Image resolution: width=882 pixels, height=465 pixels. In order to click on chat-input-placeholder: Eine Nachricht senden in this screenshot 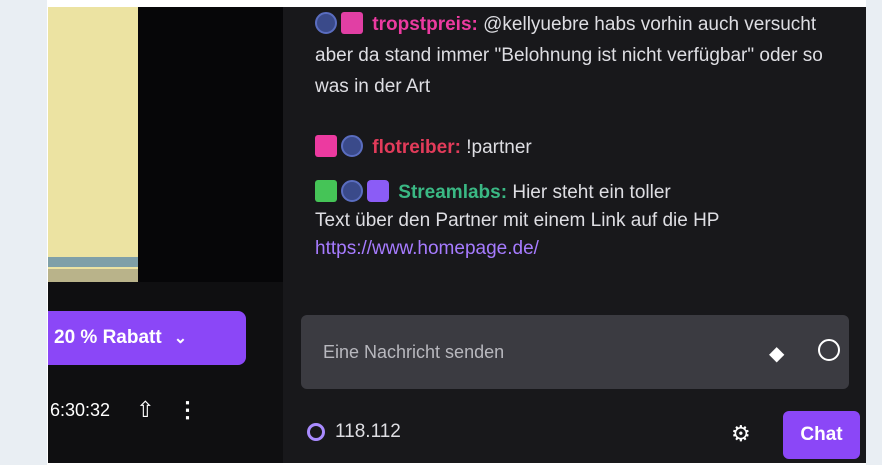, I will do `click(414, 352)`.